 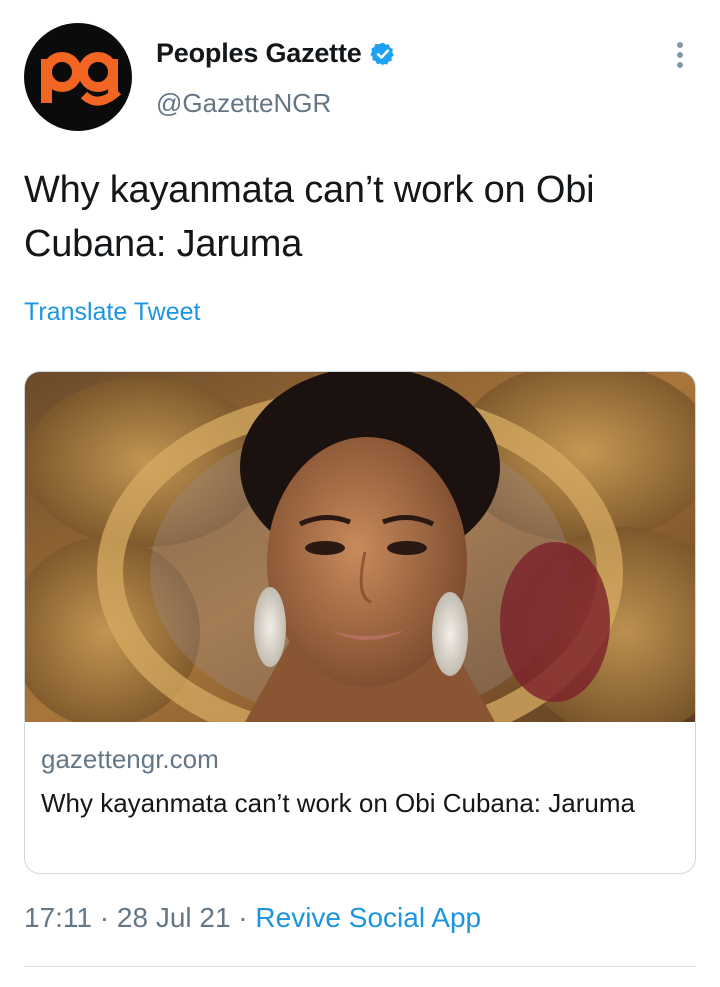 I want to click on translate-tweet-link: Translate Tweet, so click(x=112, y=312).